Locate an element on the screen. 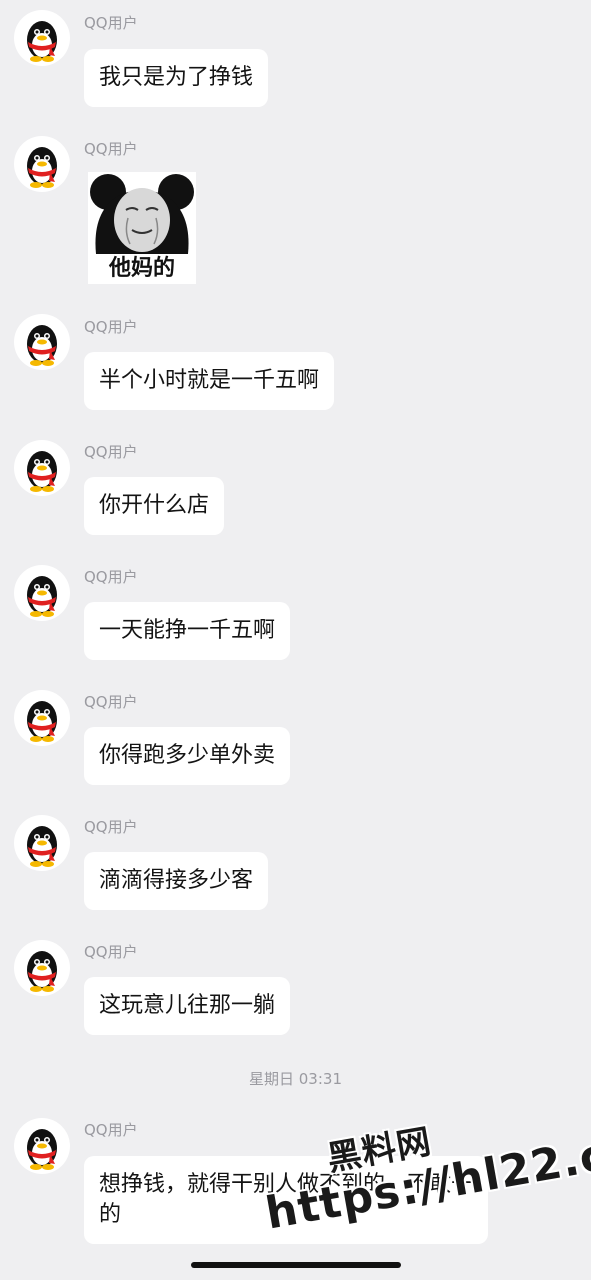 This screenshot has height=1280, width=591. message-bubble: 你得跑多少单外卖 is located at coordinates (187, 756).